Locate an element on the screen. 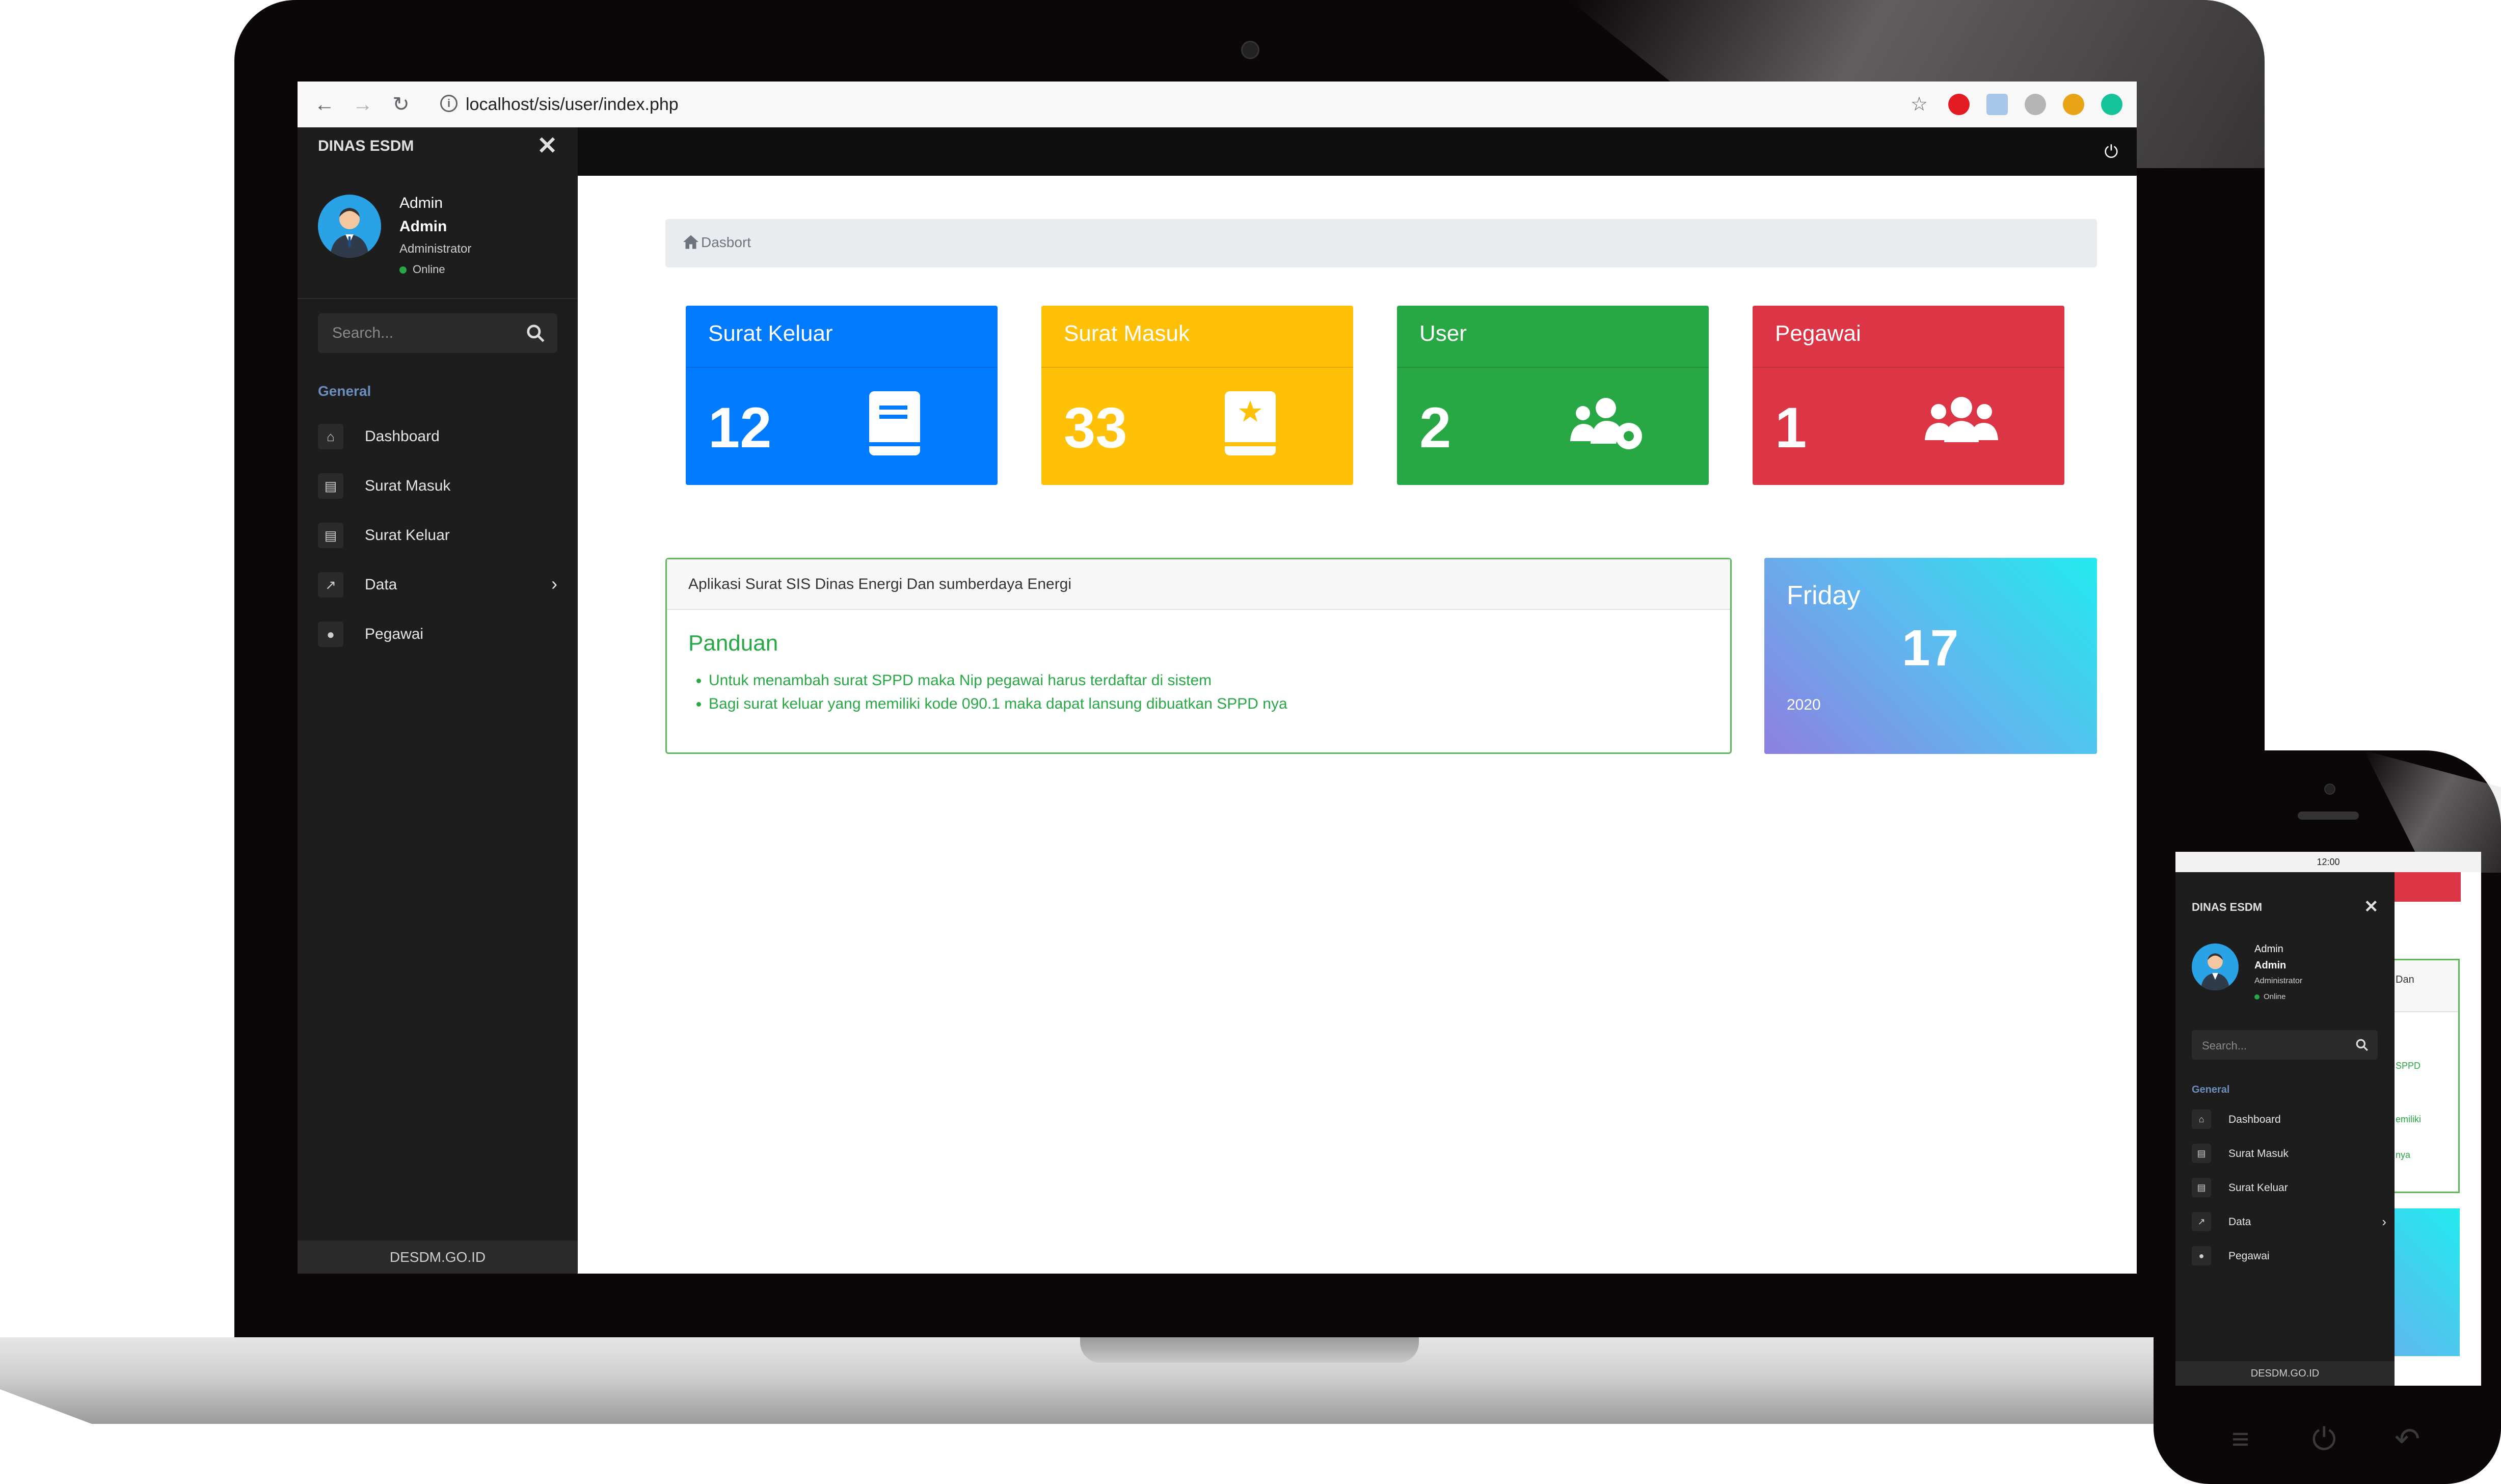  peek-text: emiliki is located at coordinates (2409, 1119).